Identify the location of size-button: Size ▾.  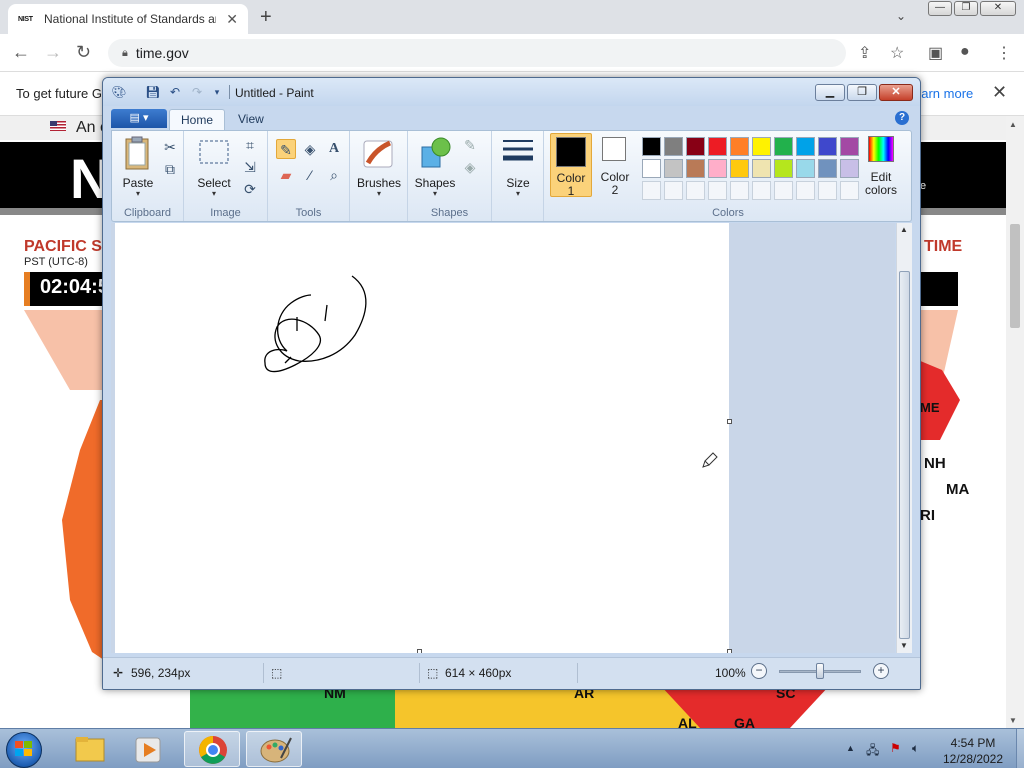
(518, 166).